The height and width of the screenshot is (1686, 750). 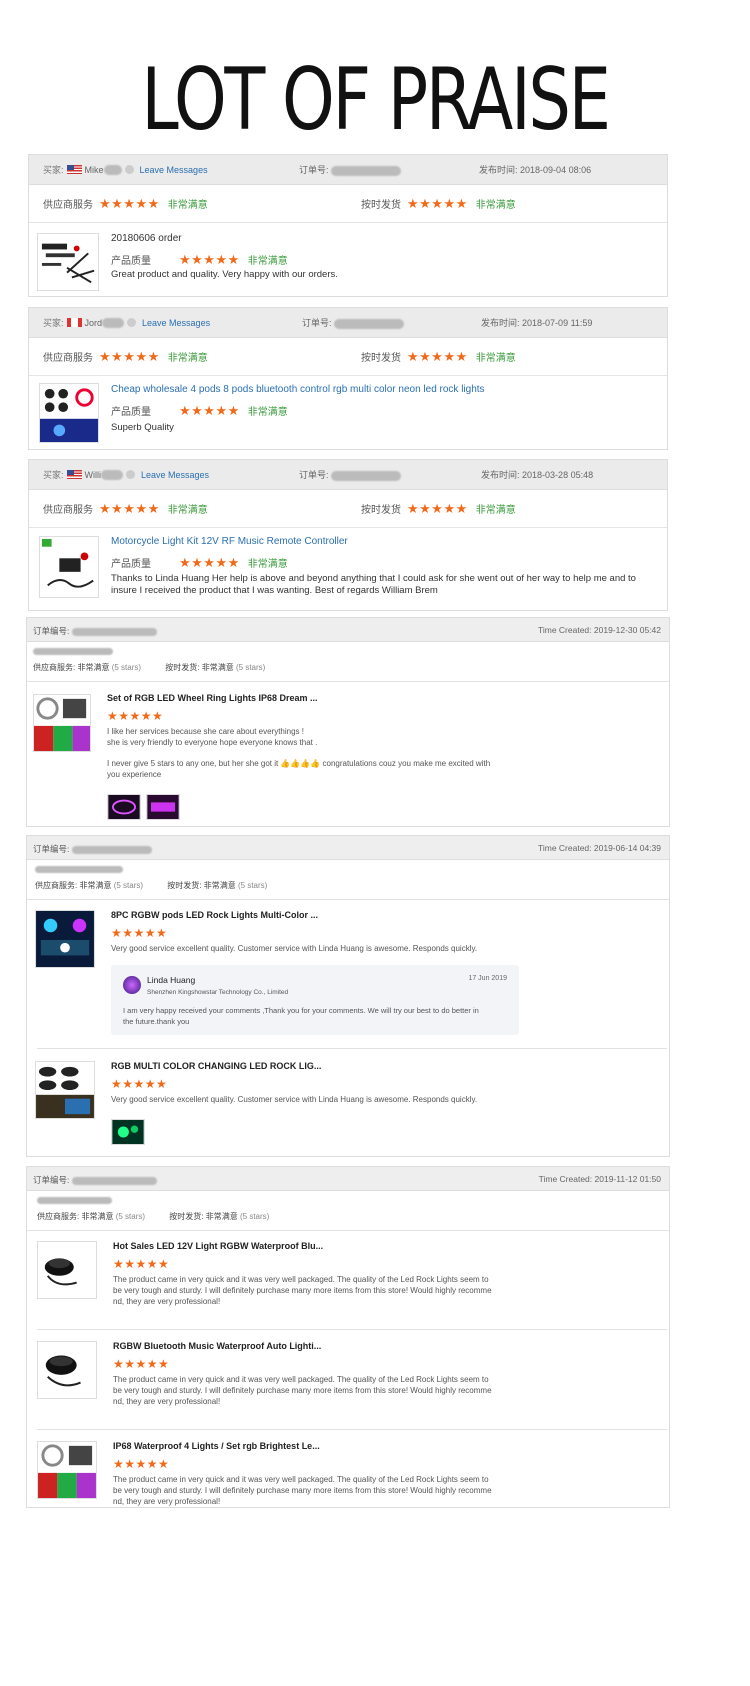 What do you see at coordinates (74, 1200) in the screenshot?
I see `blurred-buyer` at bounding box center [74, 1200].